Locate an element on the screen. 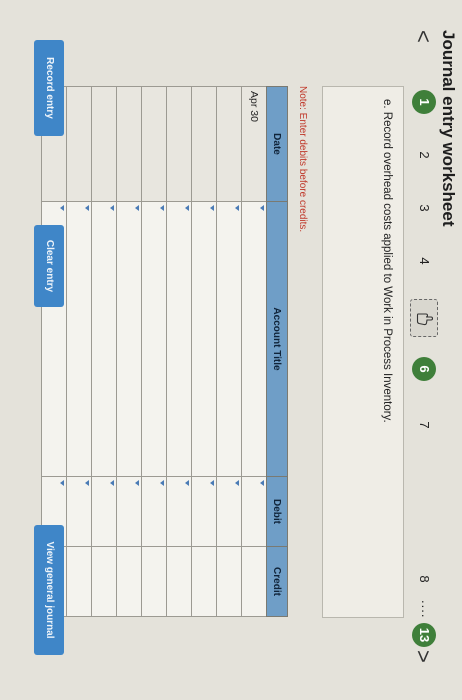 The image size is (462, 700). header-debit: Debit is located at coordinates (277, 511).